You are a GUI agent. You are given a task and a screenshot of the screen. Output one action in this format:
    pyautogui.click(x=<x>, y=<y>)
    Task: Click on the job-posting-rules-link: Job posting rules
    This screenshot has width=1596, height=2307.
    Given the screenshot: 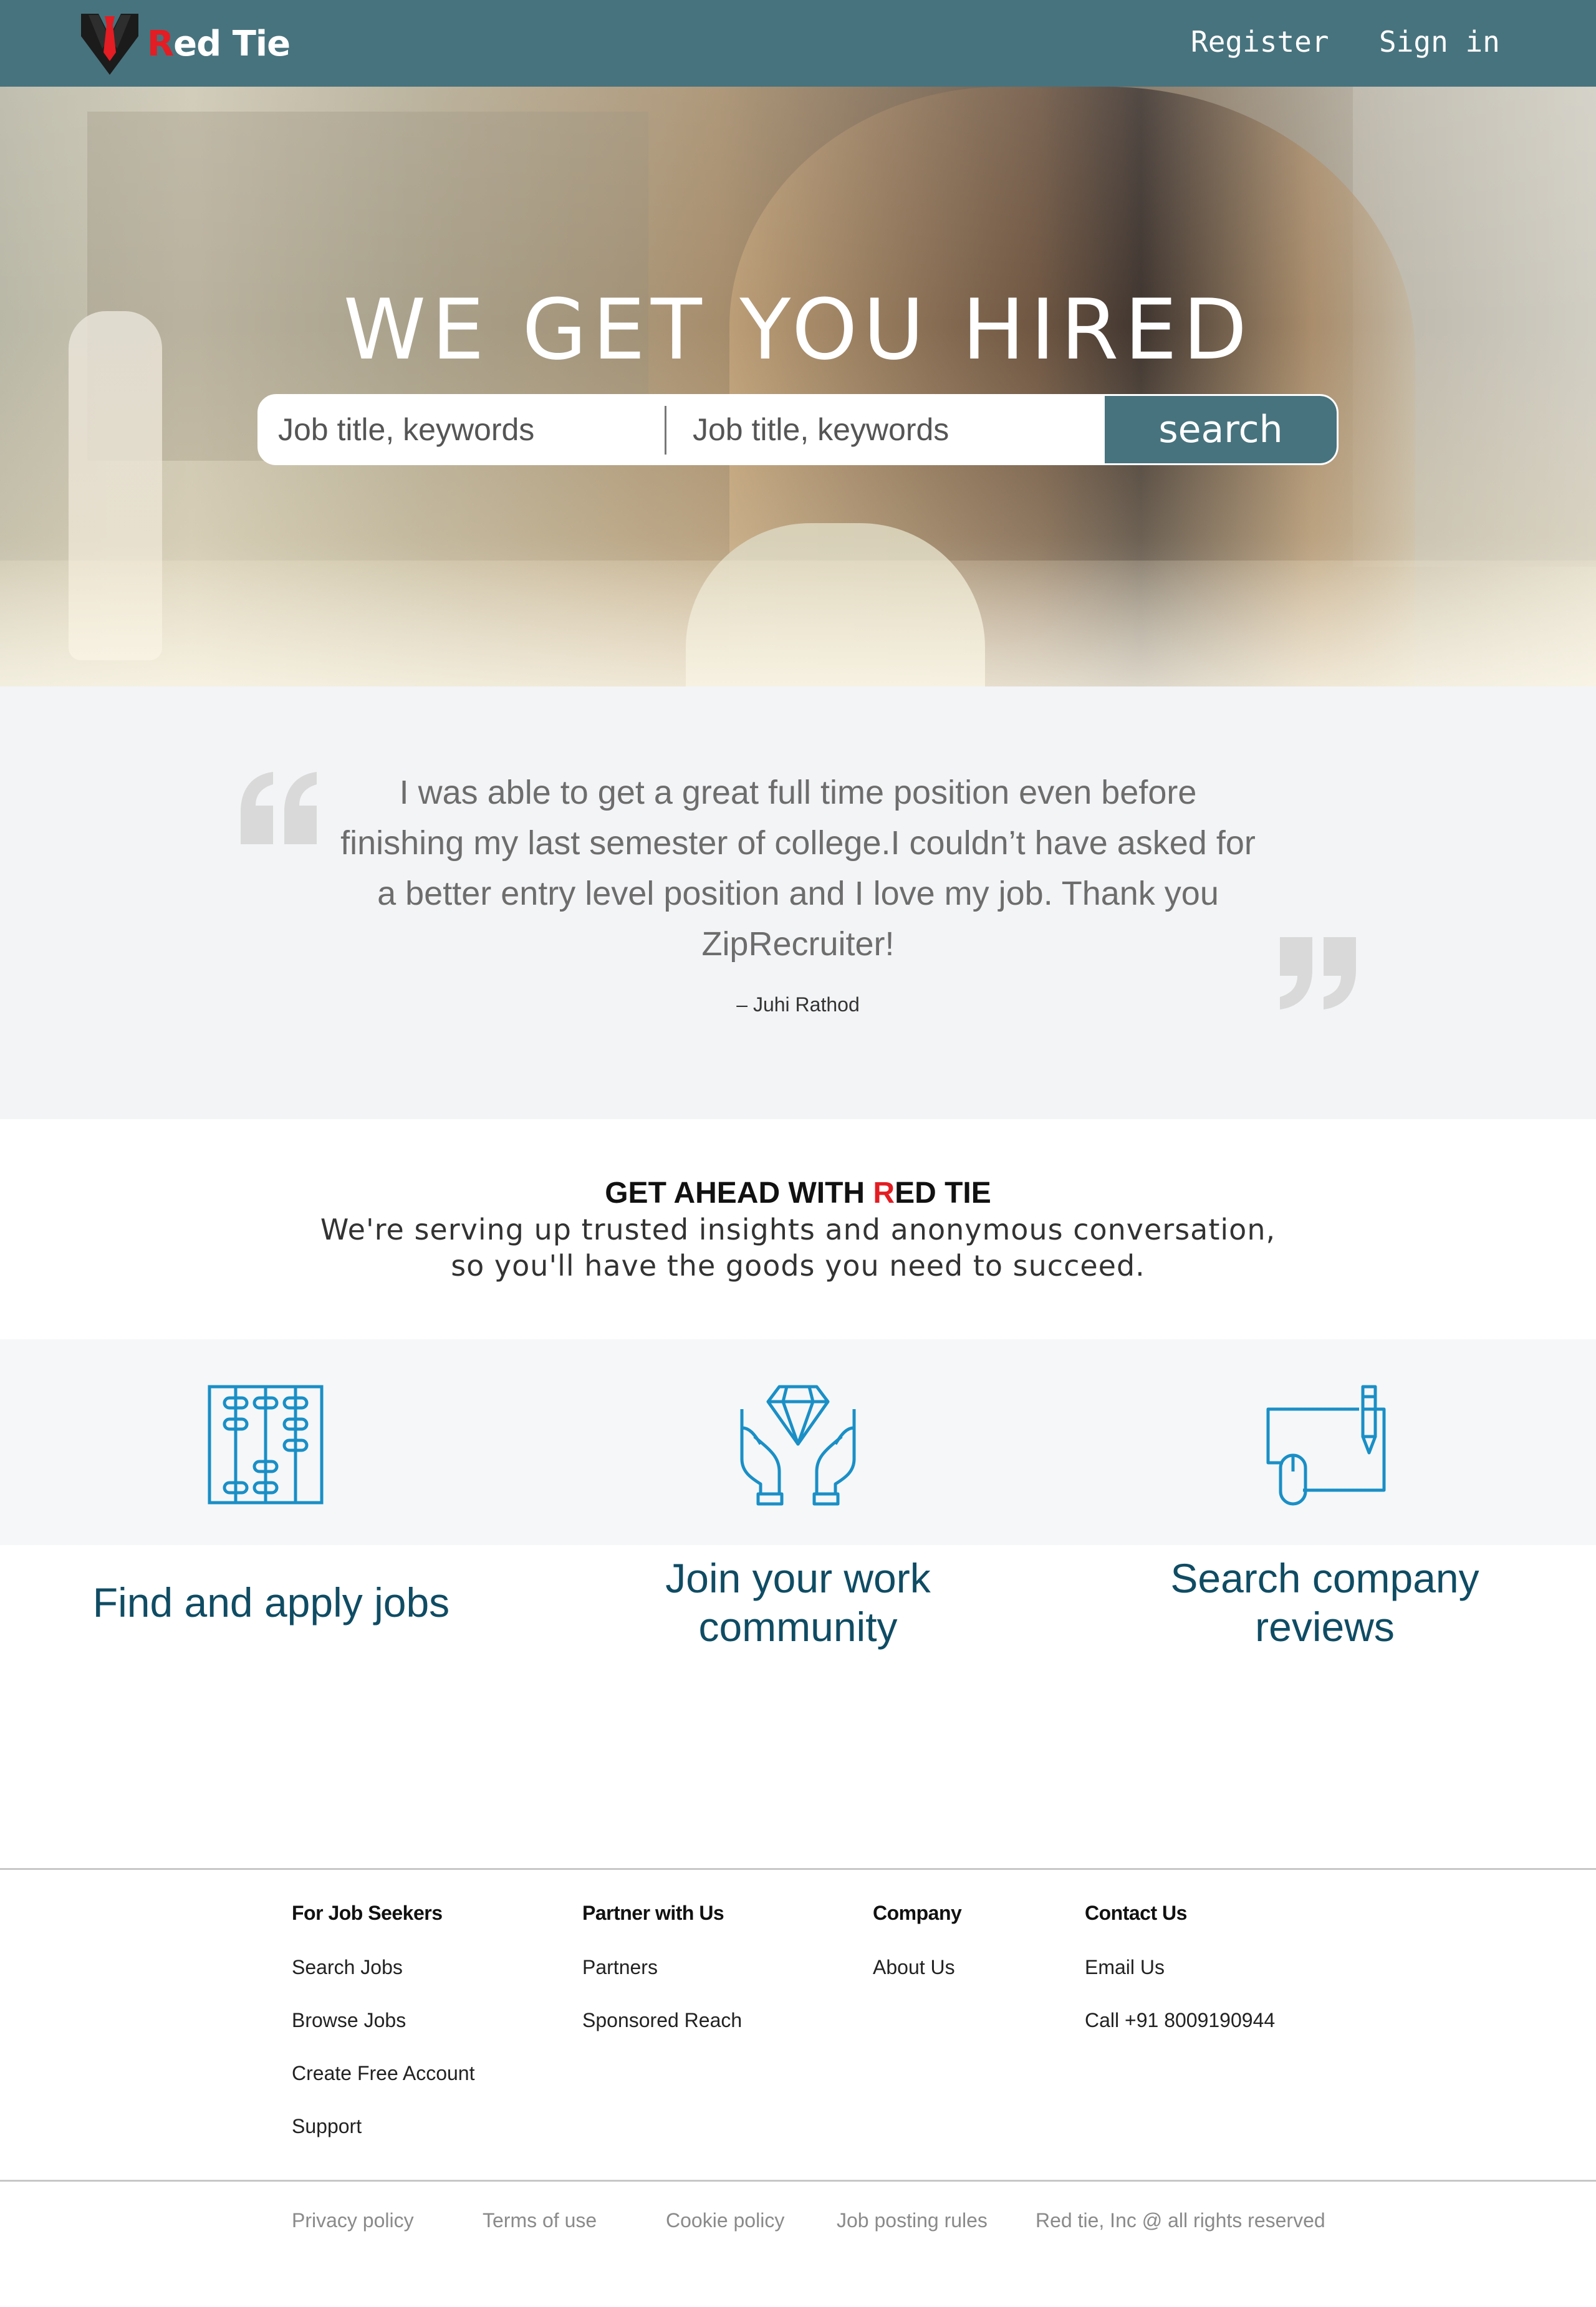 What is the action you would take?
    pyautogui.click(x=912, y=2220)
    